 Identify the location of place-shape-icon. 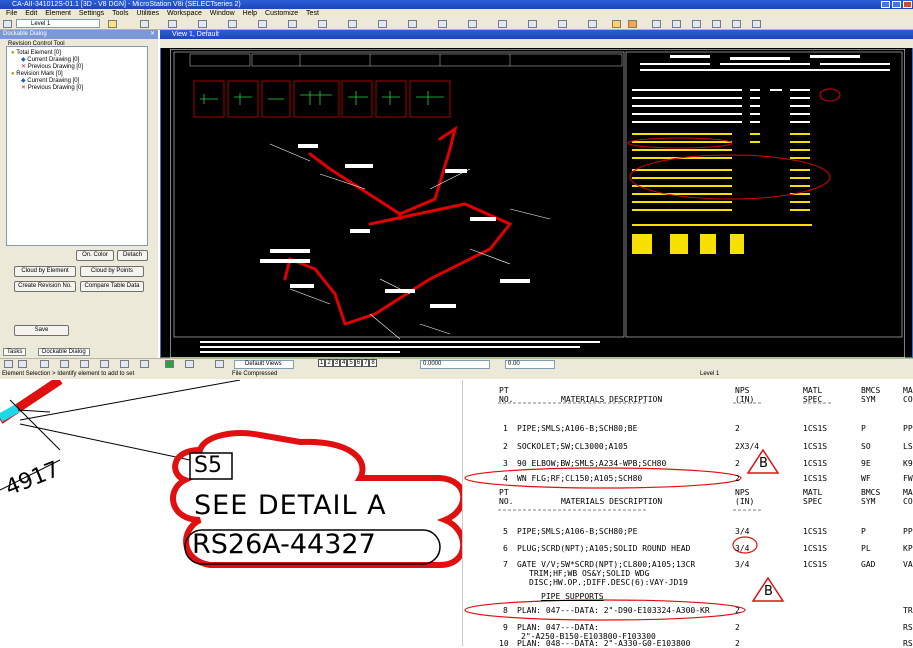
(322, 24).